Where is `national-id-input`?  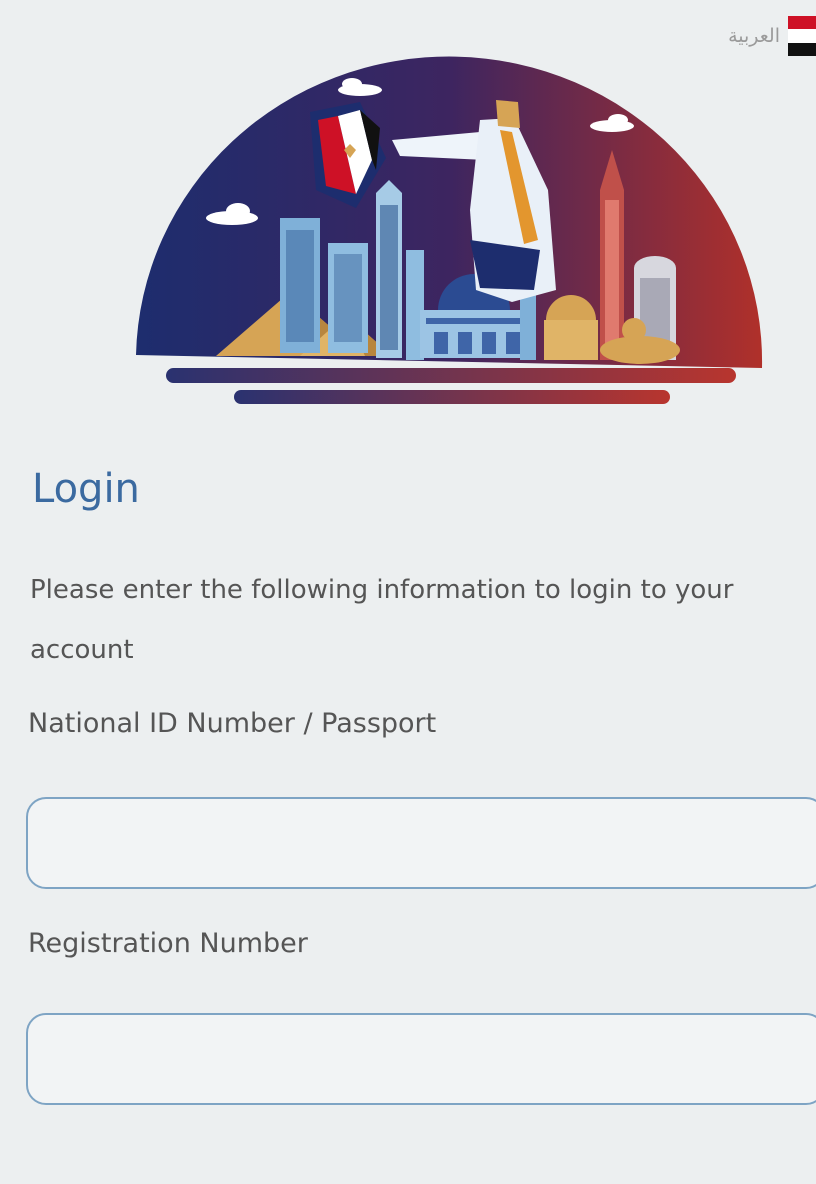 national-id-input is located at coordinates (421, 843).